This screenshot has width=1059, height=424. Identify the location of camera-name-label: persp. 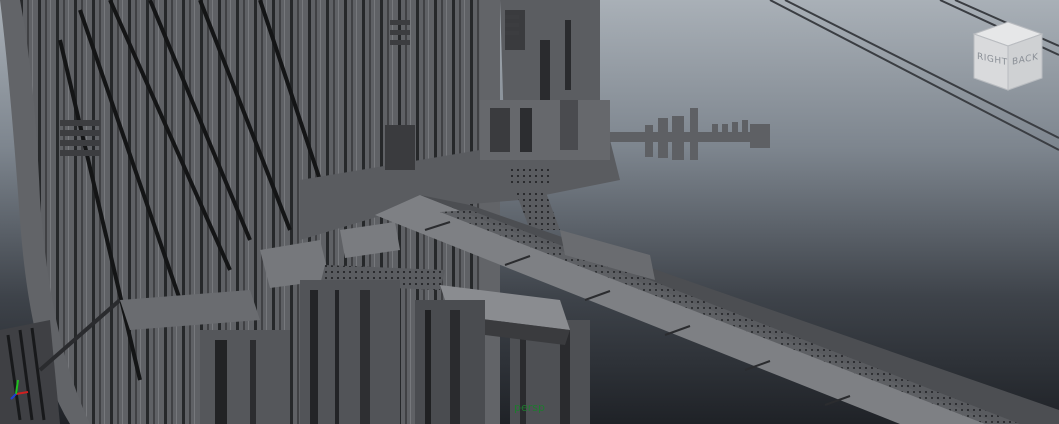
(529, 407).